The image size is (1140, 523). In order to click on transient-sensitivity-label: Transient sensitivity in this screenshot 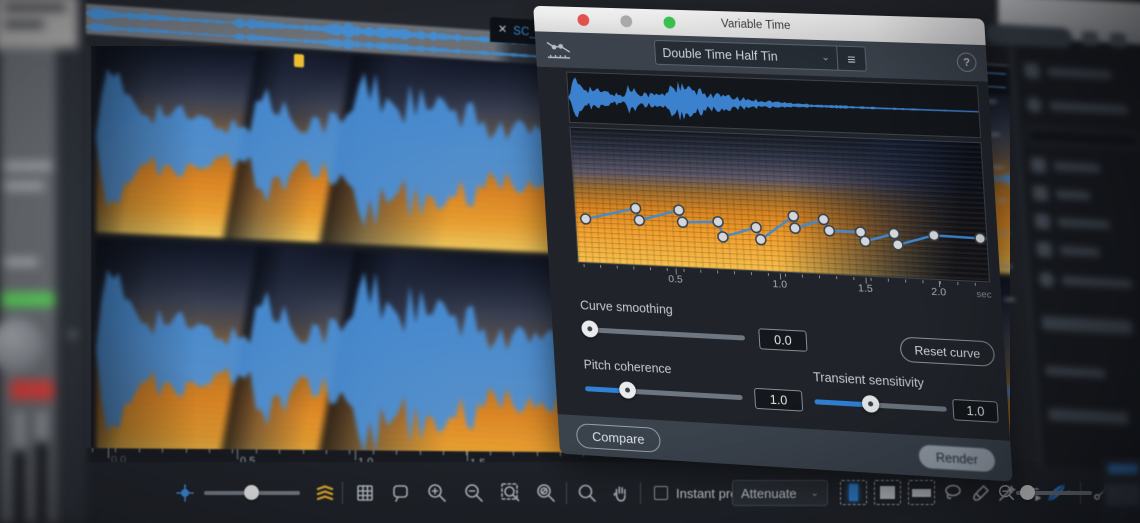, I will do `click(868, 380)`.